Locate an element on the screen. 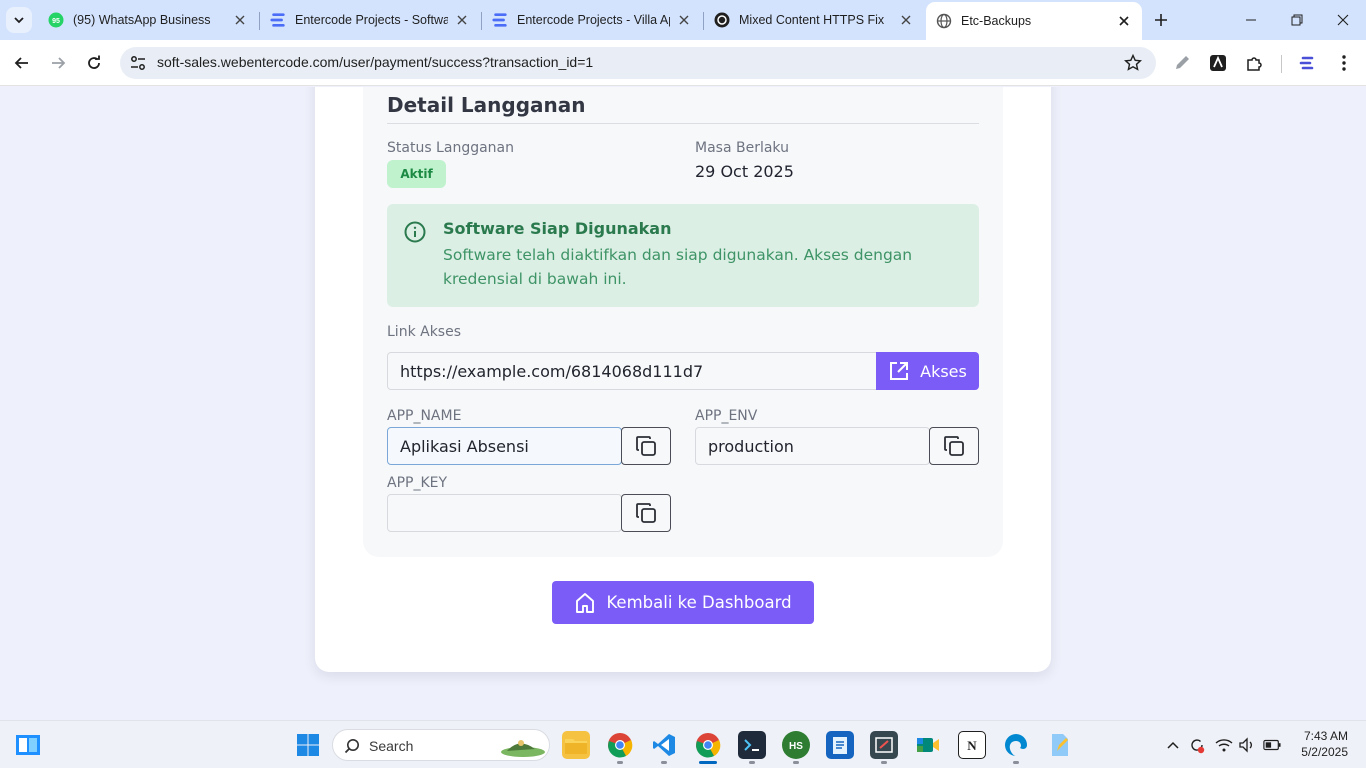 The image size is (1366, 768). edge-icon is located at coordinates (1016, 745).